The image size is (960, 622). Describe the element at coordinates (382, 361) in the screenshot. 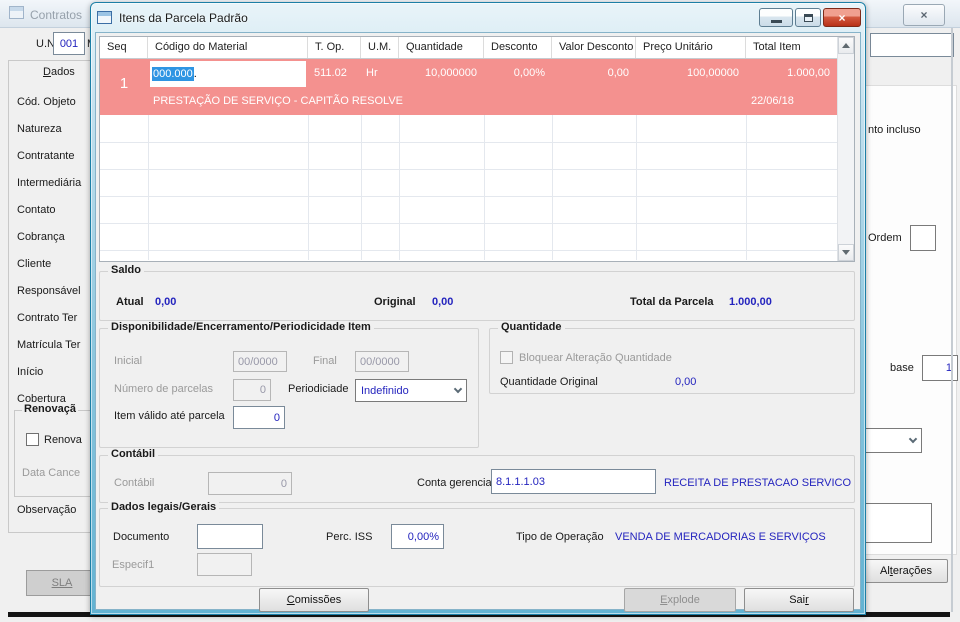

I see `final-field: 00/0000` at that location.